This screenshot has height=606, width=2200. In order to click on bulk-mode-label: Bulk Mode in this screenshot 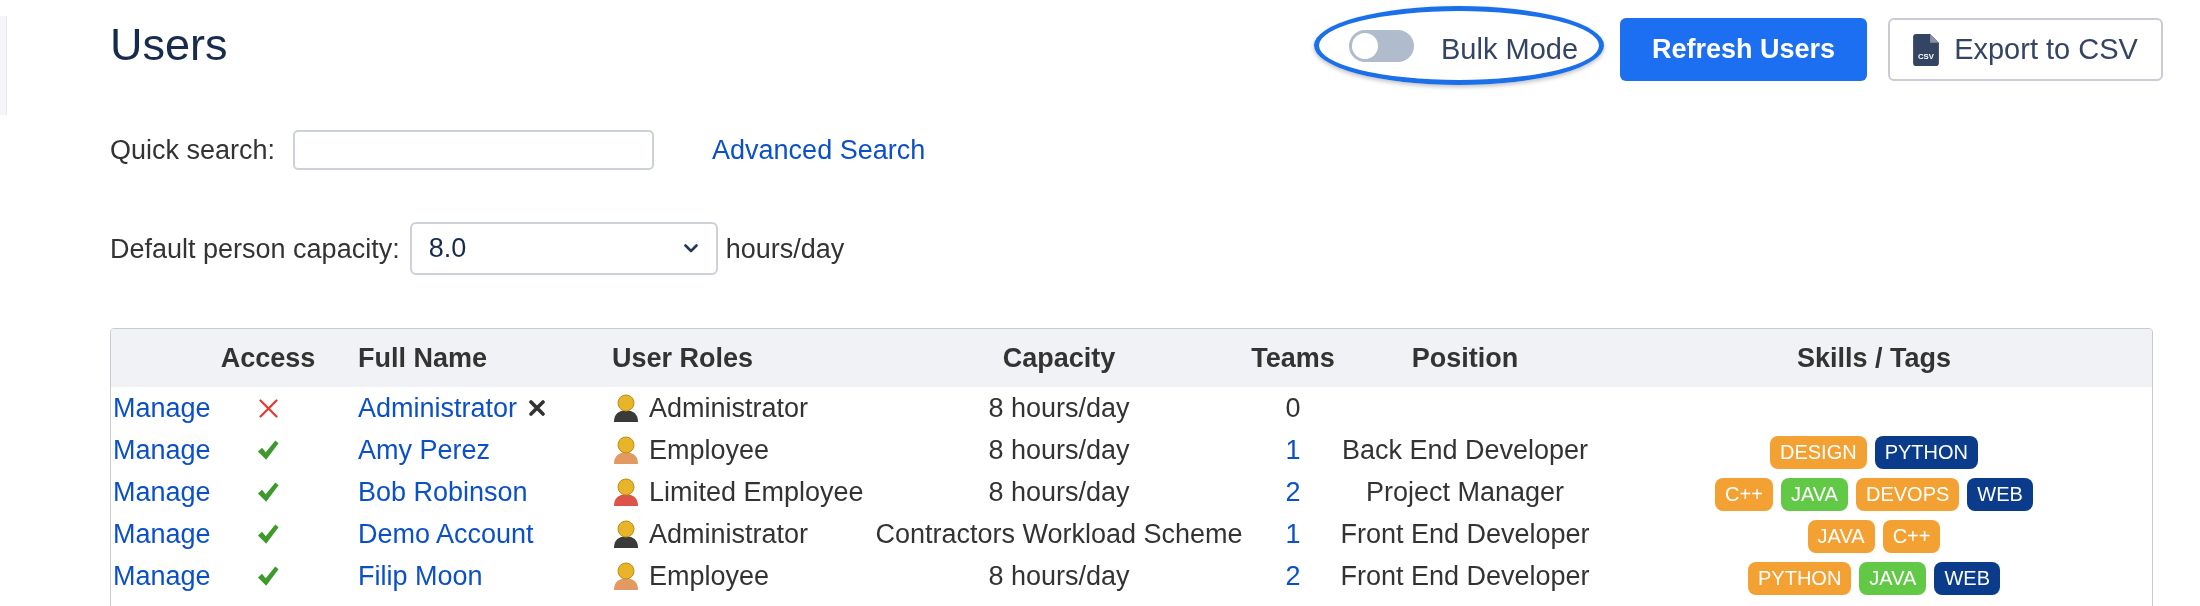, I will do `click(1509, 48)`.